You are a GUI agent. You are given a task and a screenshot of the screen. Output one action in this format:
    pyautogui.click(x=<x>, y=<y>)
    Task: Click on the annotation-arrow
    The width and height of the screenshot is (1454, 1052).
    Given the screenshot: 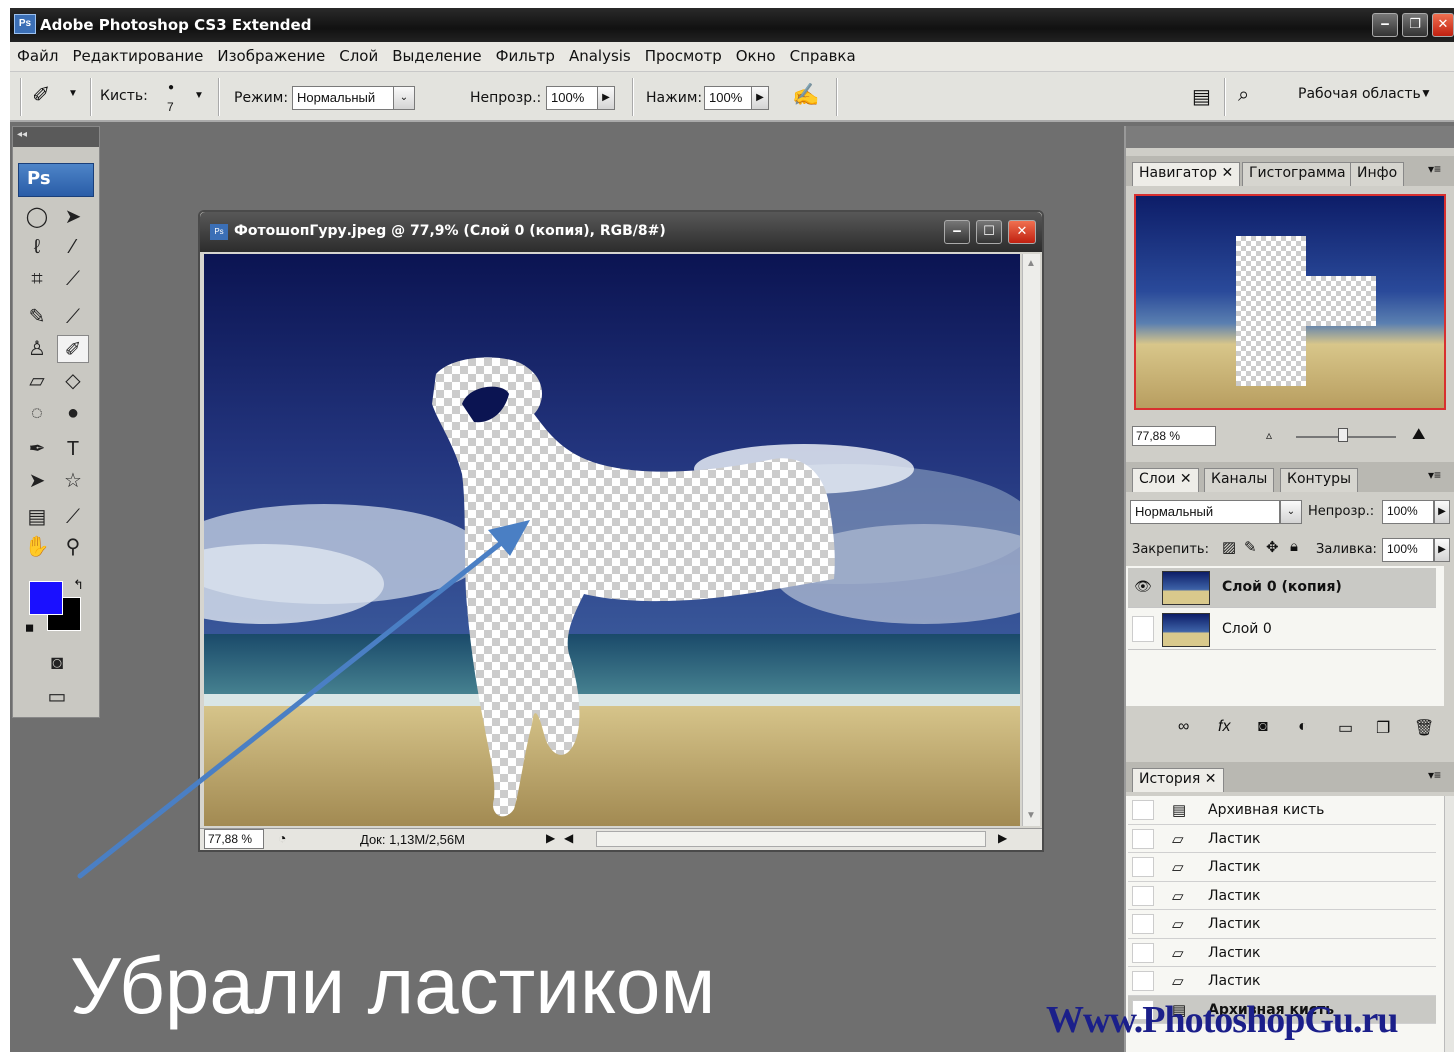 What is the action you would take?
    pyautogui.click(x=303, y=699)
    